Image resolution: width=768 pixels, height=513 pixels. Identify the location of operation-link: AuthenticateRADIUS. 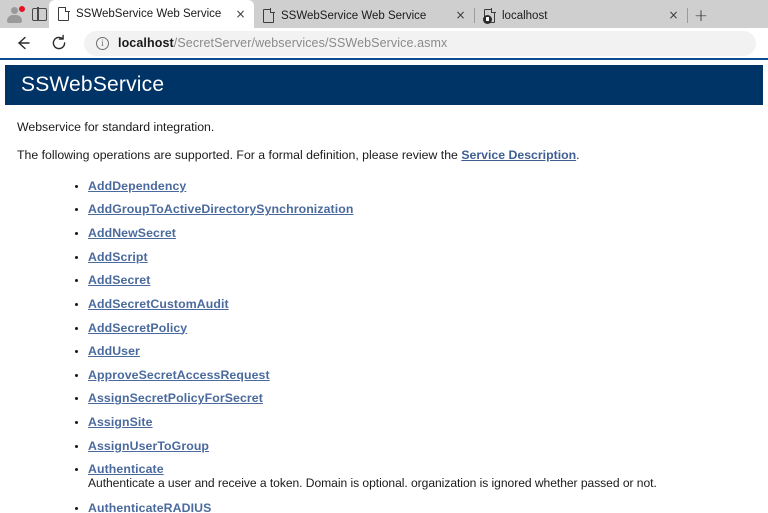
(149, 507).